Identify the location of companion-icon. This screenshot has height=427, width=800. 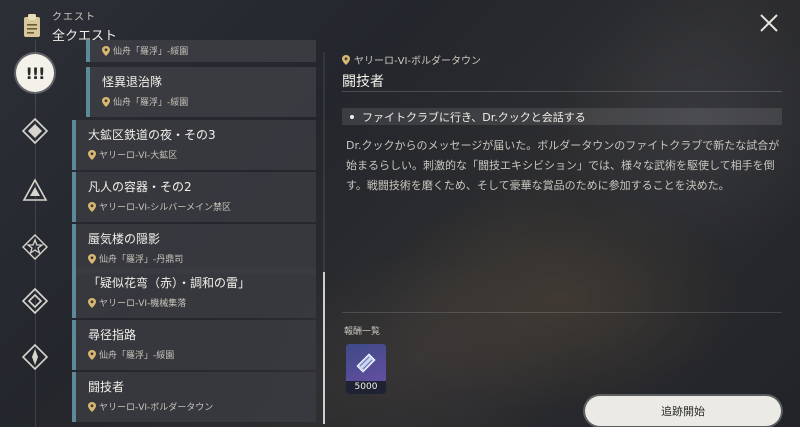
(35, 247).